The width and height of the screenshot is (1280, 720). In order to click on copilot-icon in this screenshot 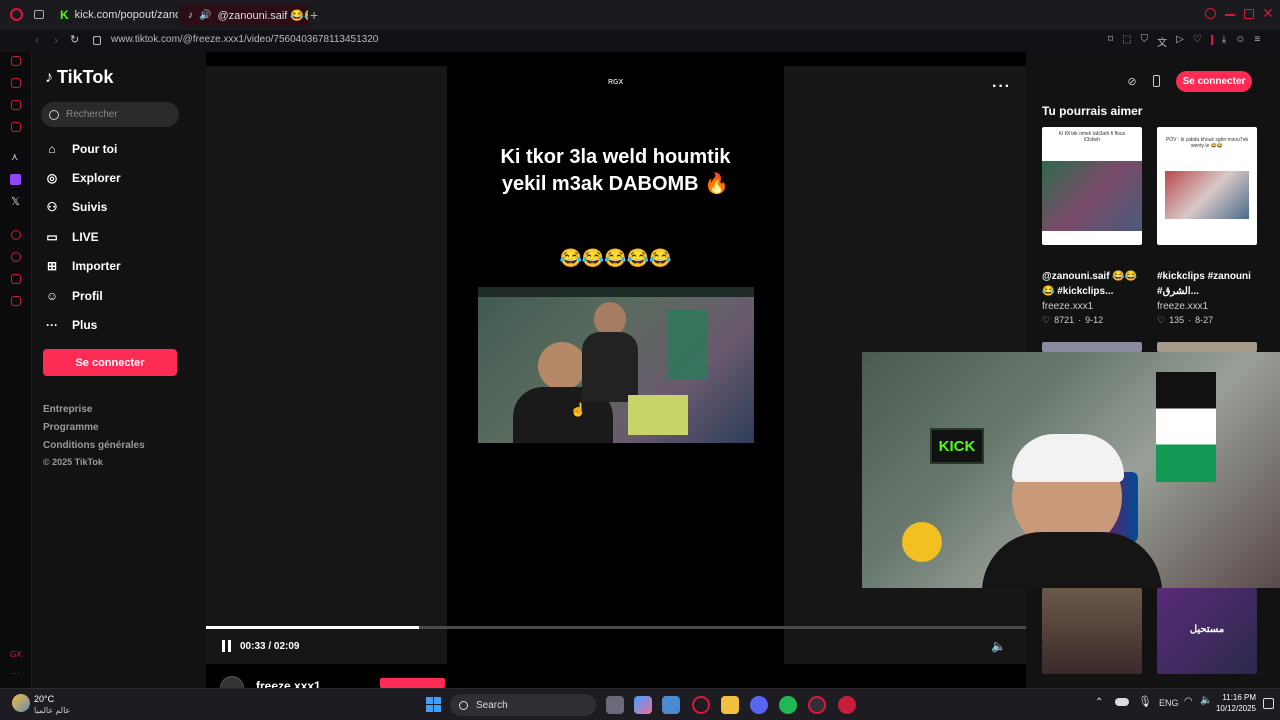, I will do `click(643, 705)`.